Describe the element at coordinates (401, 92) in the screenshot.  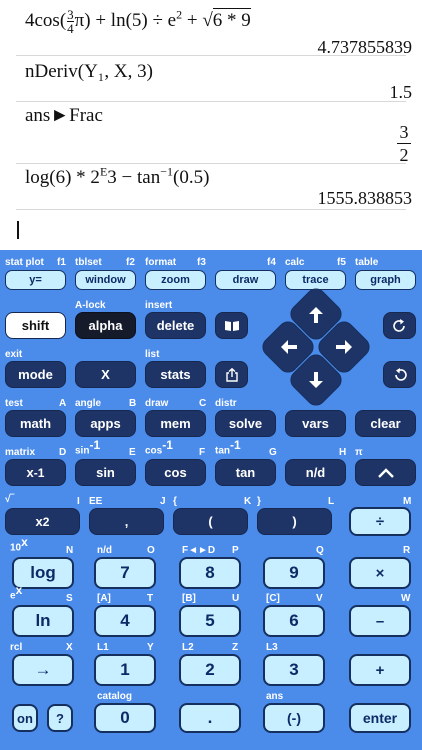
I see `history-result-2: 1.5` at that location.